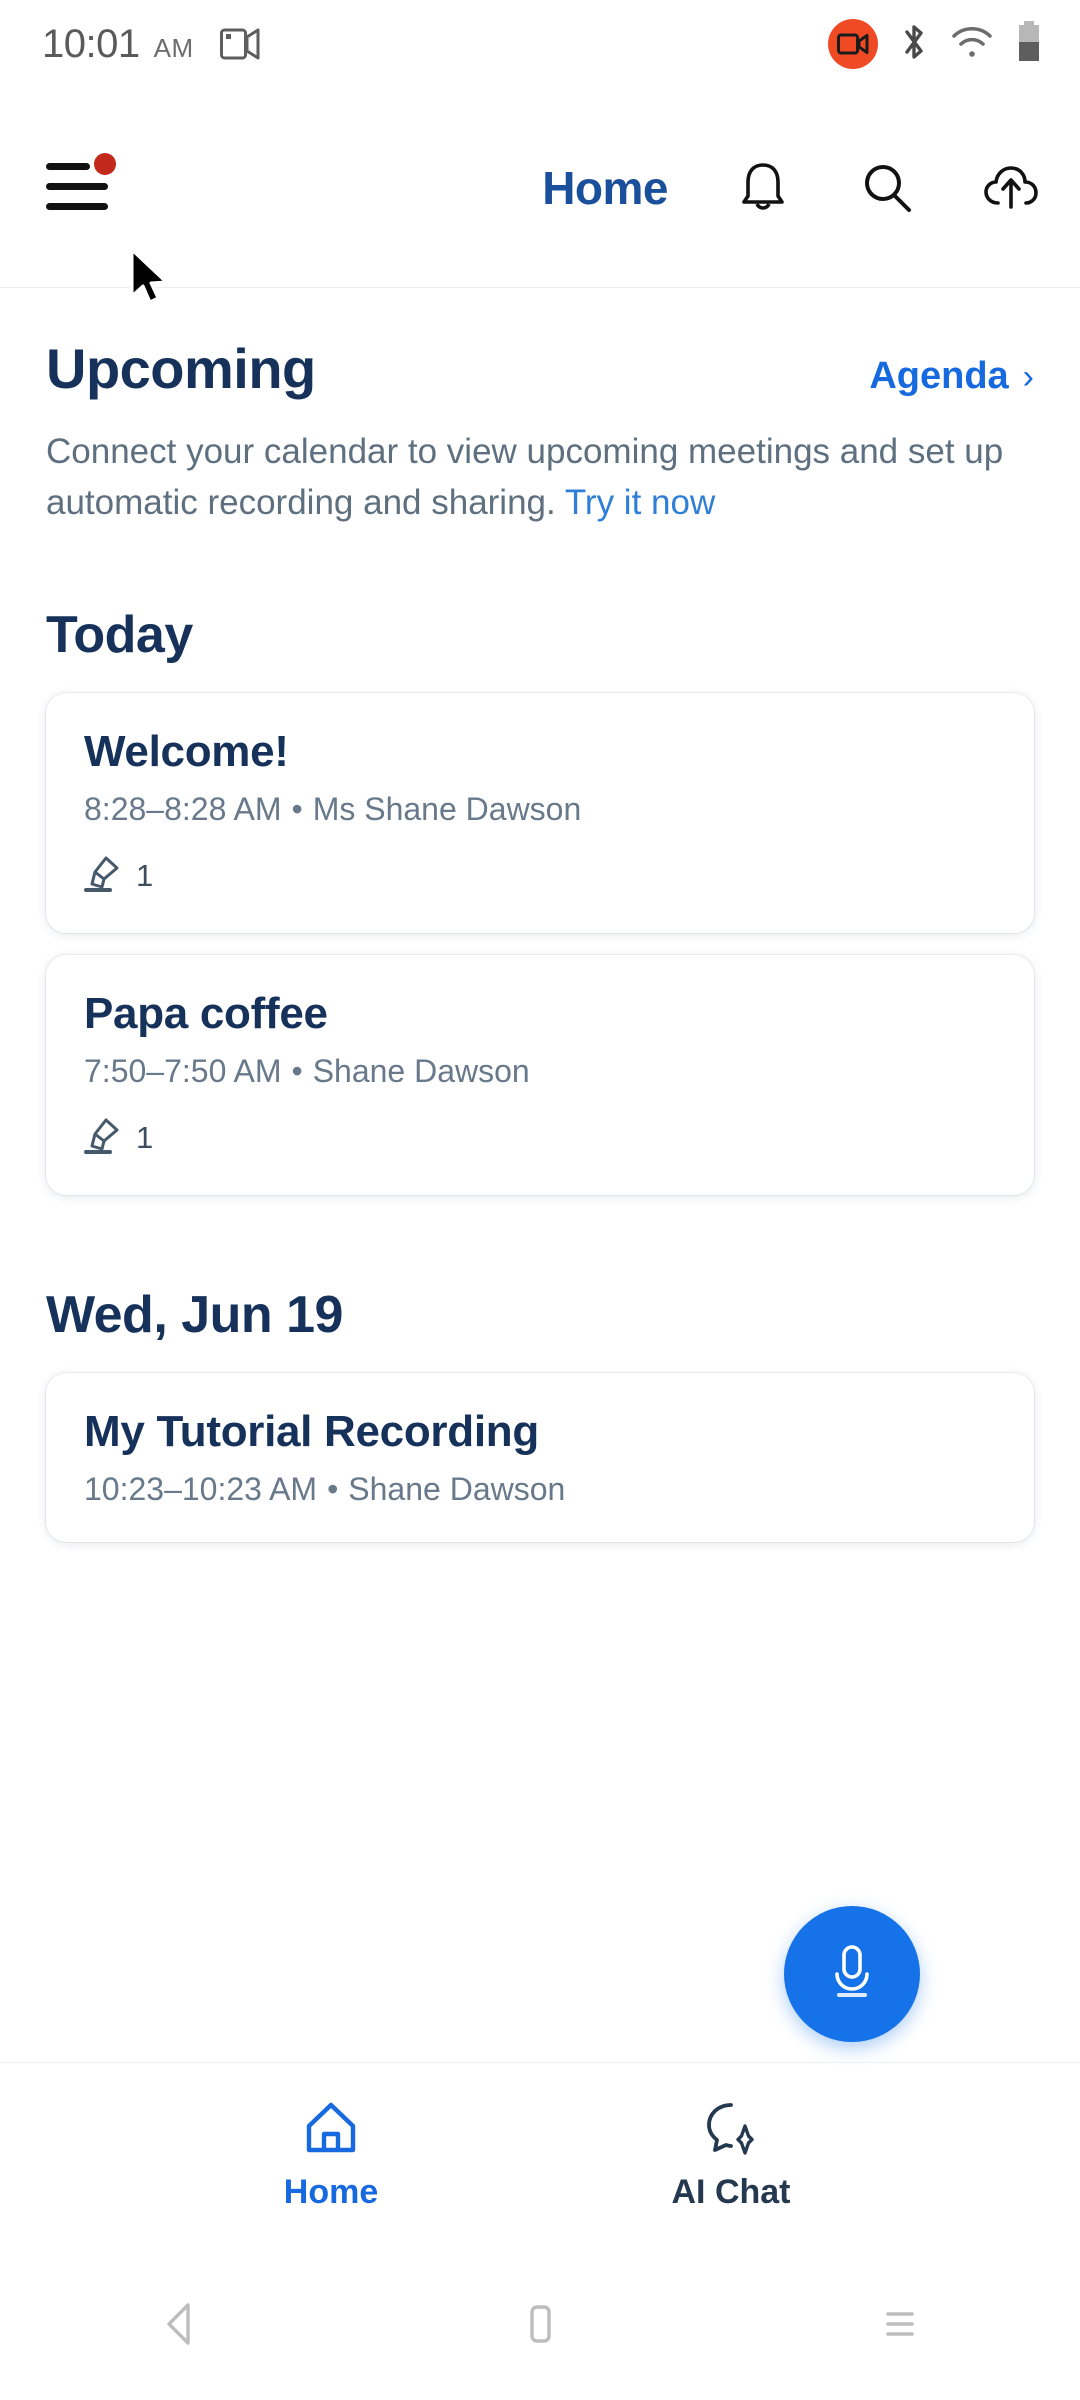  I want to click on day-heading-today: Today, so click(119, 634).